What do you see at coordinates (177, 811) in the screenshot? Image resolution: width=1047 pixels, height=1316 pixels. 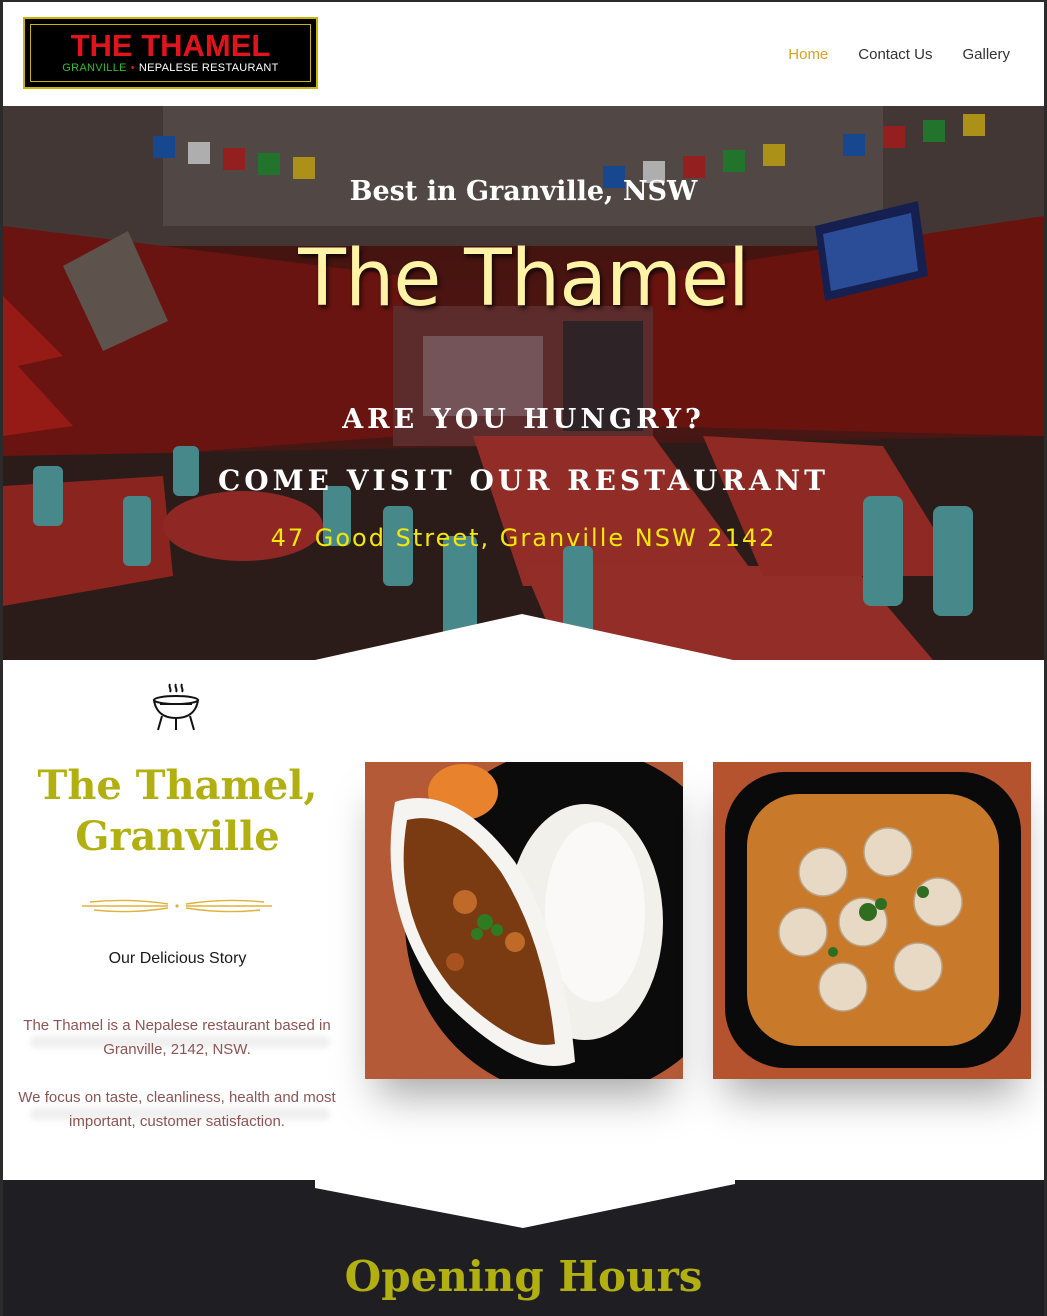 I see `story-title: The Thamel, Granville` at bounding box center [177, 811].